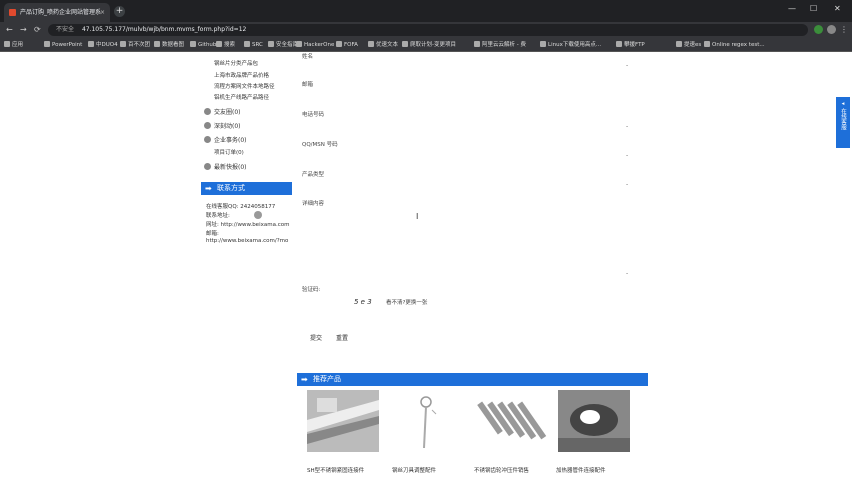 The image size is (852, 480). Describe the element at coordinates (61, 12) in the screenshot. I see `tab-title: 产品订购_喷药企业网站管理系` at that location.